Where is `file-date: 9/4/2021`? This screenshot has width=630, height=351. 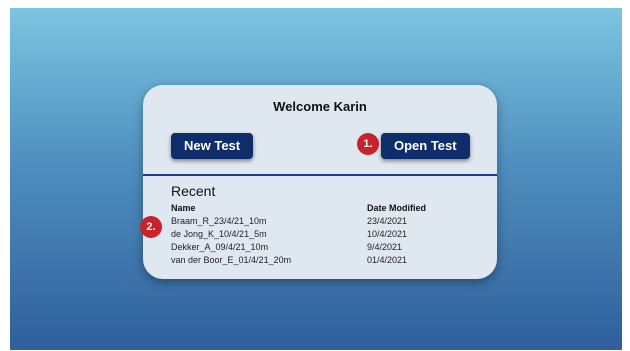
file-date: 9/4/2021 is located at coordinates (385, 247).